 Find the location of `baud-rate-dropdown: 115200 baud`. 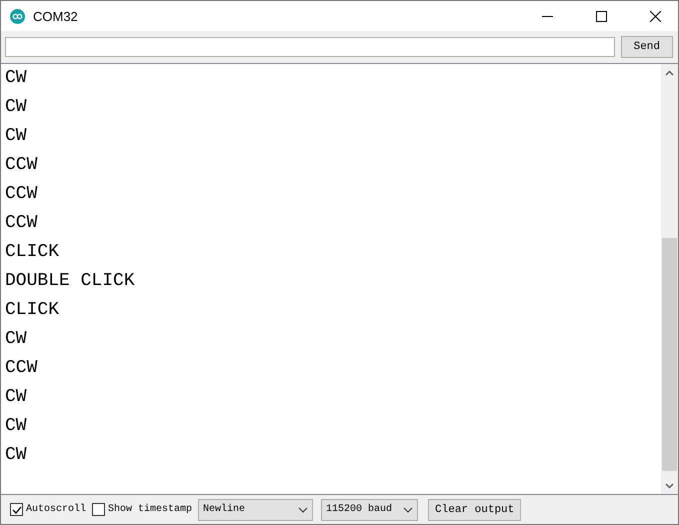

baud-rate-dropdown: 115200 baud is located at coordinates (369, 509).